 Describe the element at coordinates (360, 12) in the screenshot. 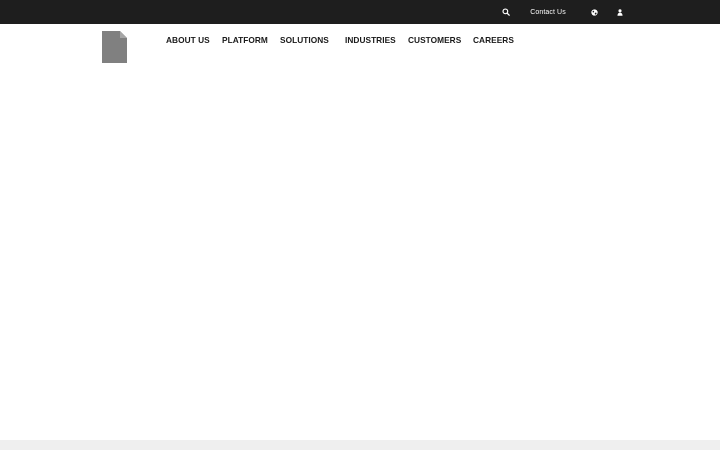

I see `top-utility-bar: Contact Us` at that location.